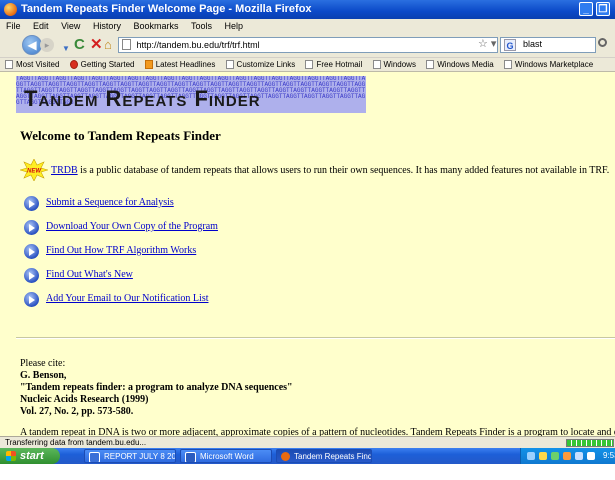  Describe the element at coordinates (148, 64) in the screenshot. I see `rss-feed-icon` at that location.